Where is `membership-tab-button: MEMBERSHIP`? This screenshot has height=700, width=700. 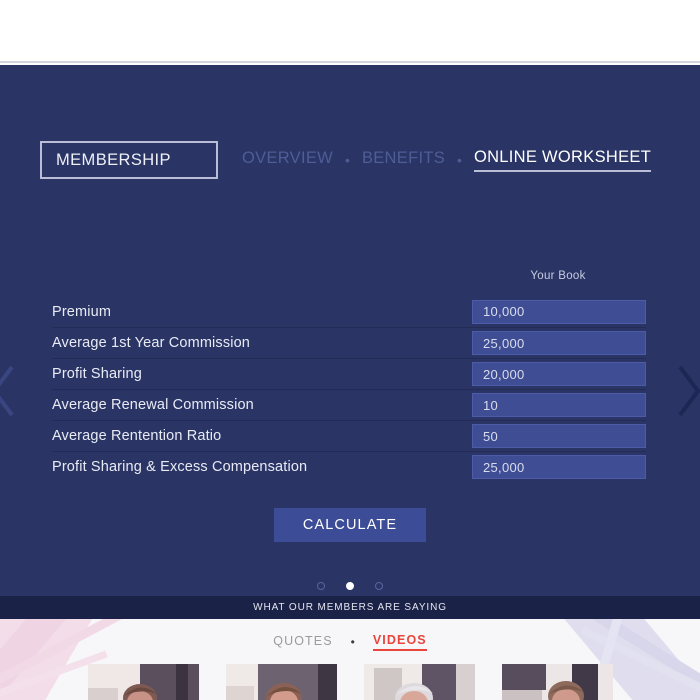 membership-tab-button: MEMBERSHIP is located at coordinates (129, 160).